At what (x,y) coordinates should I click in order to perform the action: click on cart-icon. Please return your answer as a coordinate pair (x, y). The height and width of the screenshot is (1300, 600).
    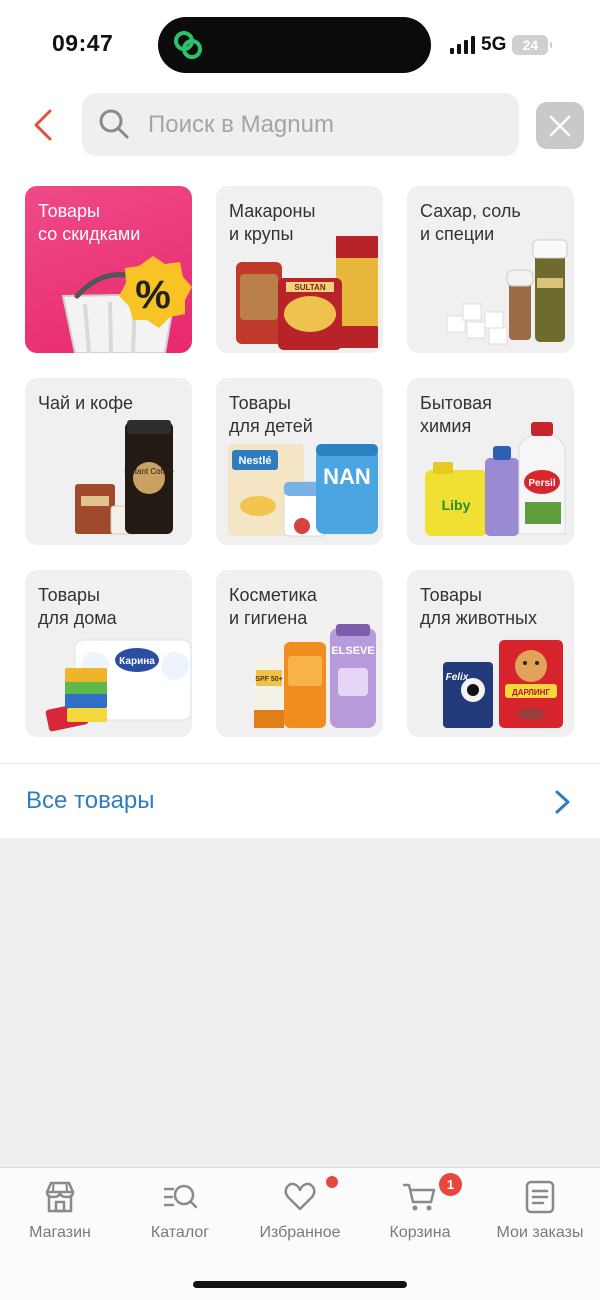
    Looking at the image, I should click on (419, 1197).